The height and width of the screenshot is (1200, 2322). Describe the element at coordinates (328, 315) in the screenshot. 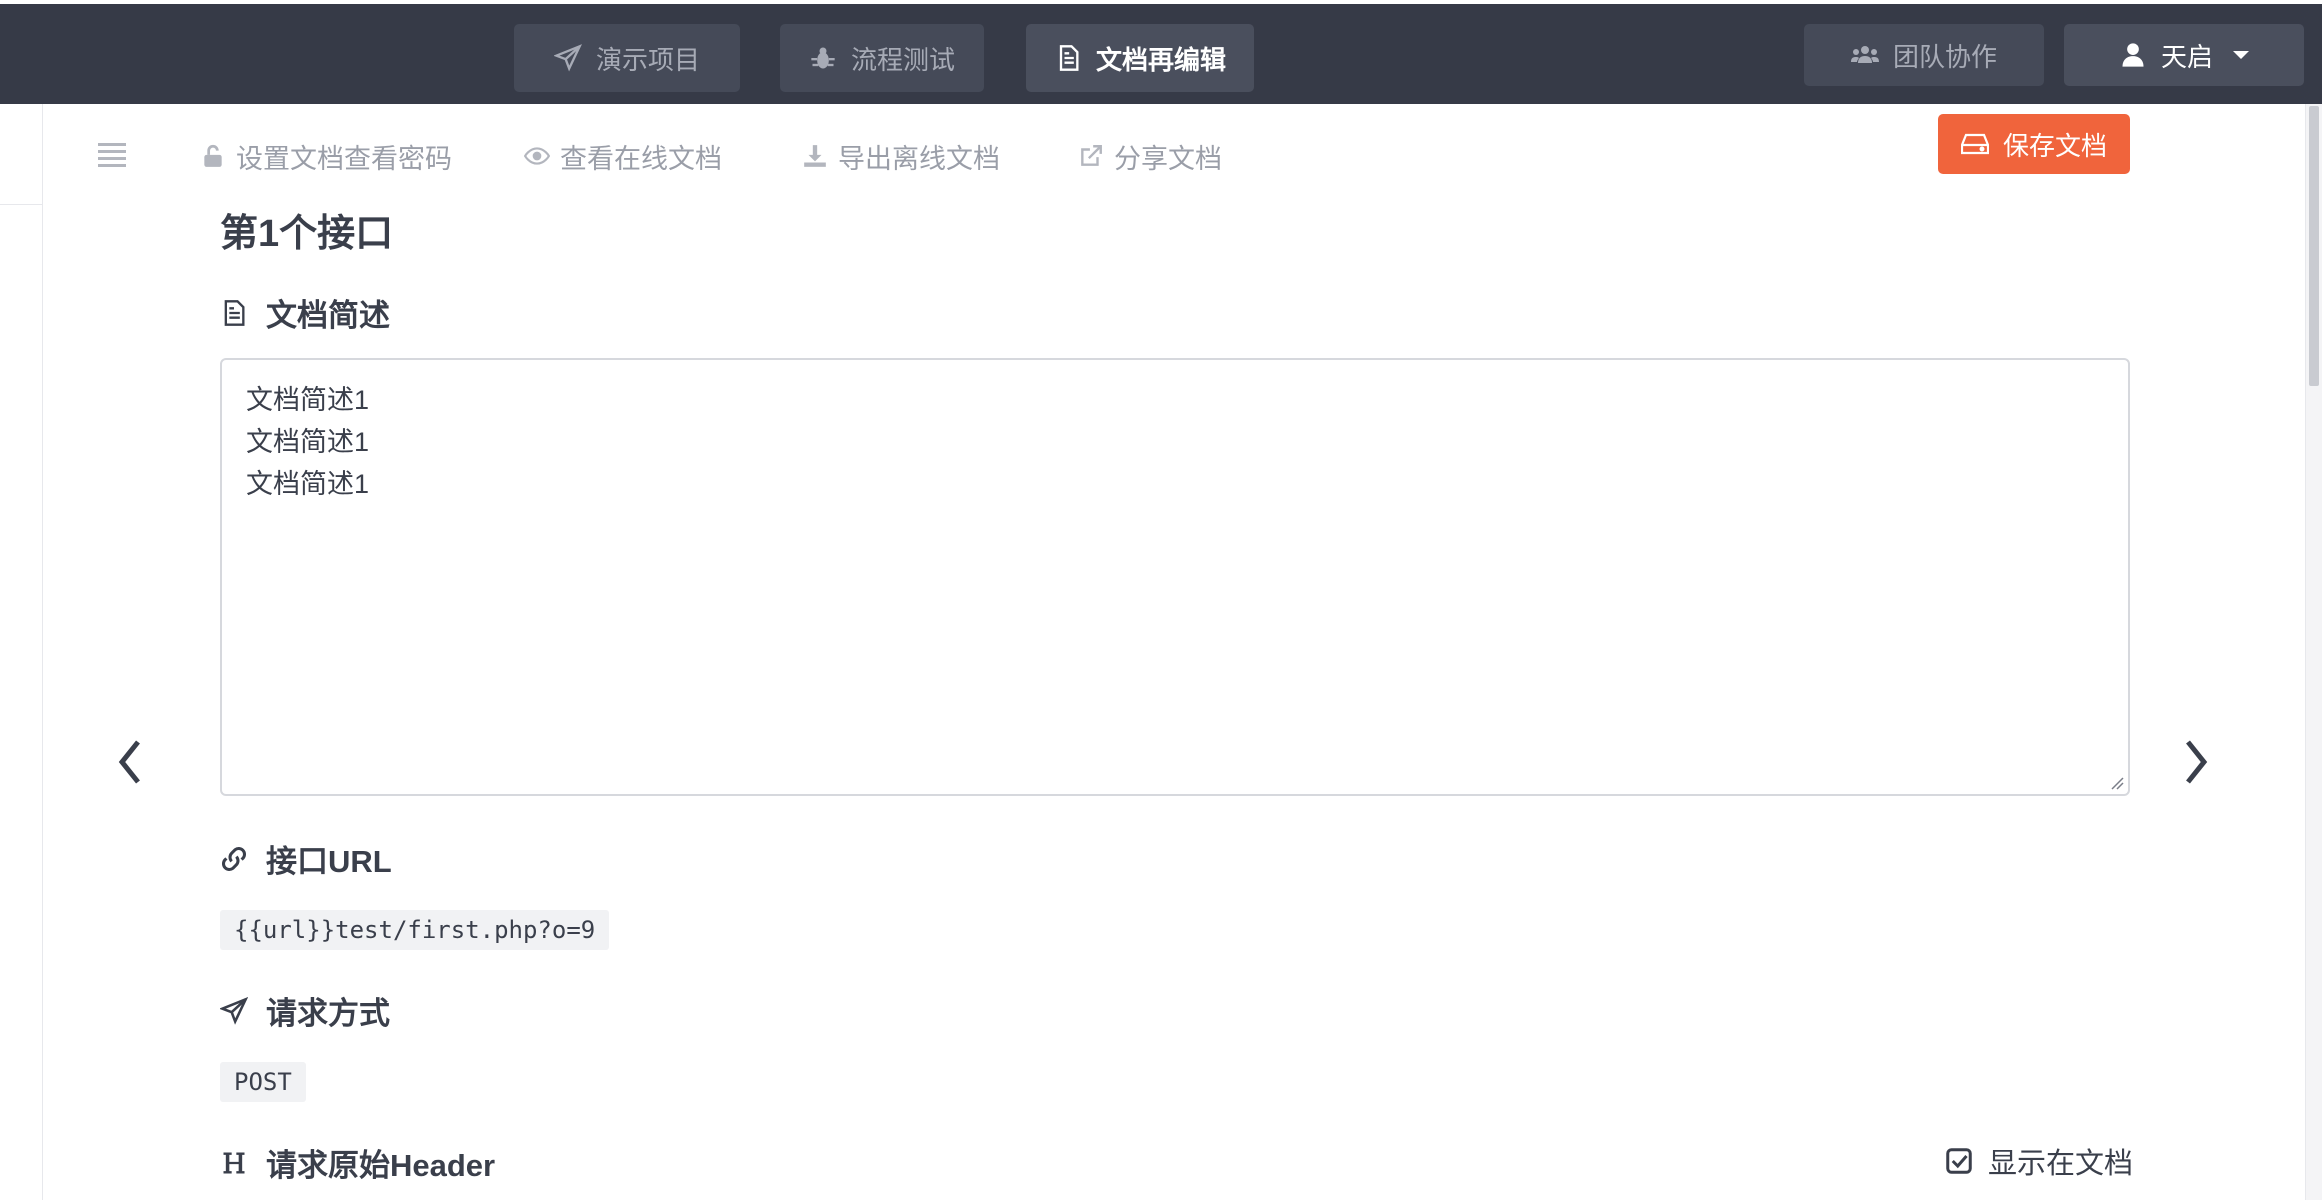

I see `summary-heading-label: 文档简述` at that location.